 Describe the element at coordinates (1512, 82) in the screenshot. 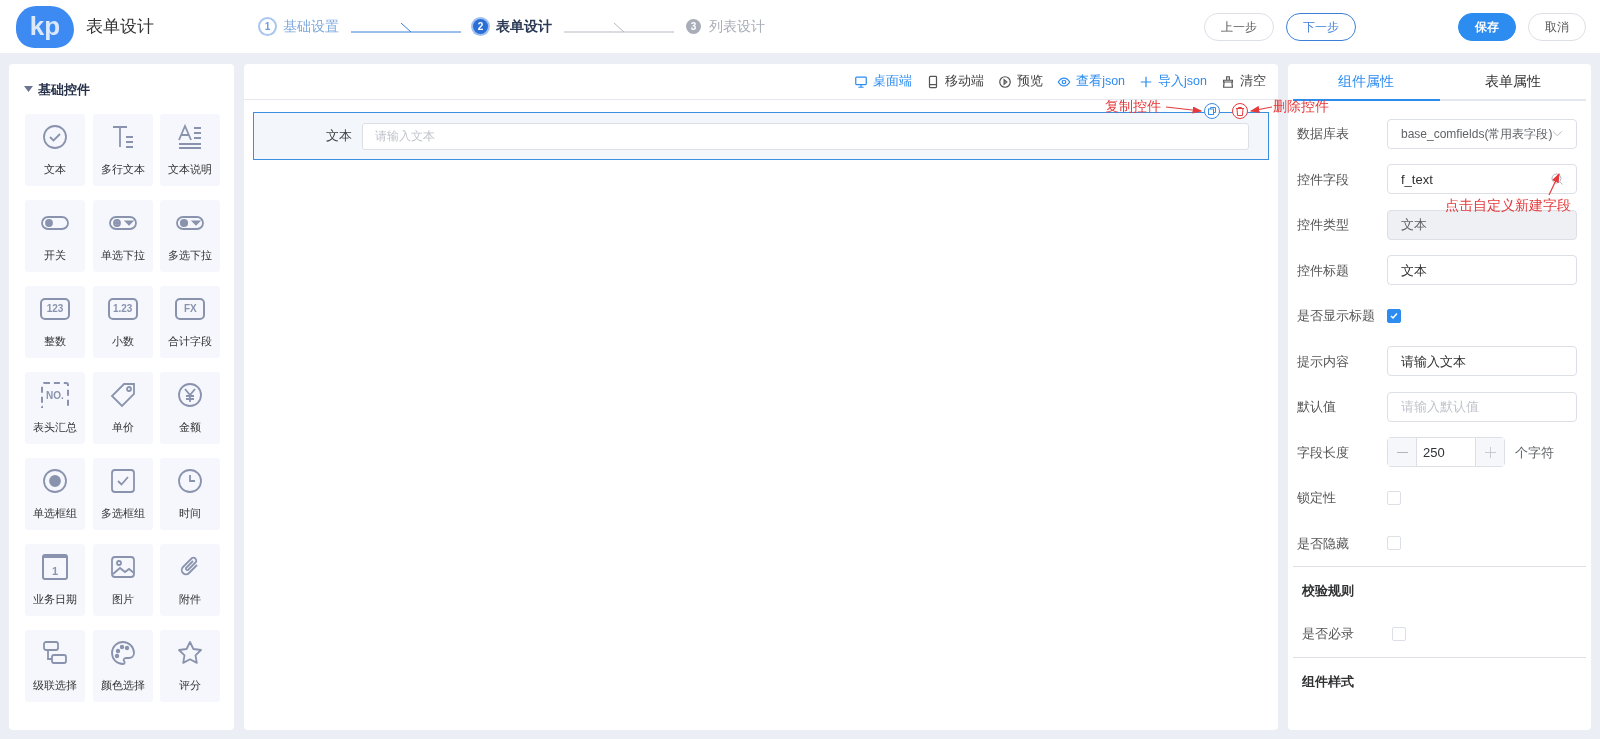

I see `panel-tab: 表单属性` at that location.